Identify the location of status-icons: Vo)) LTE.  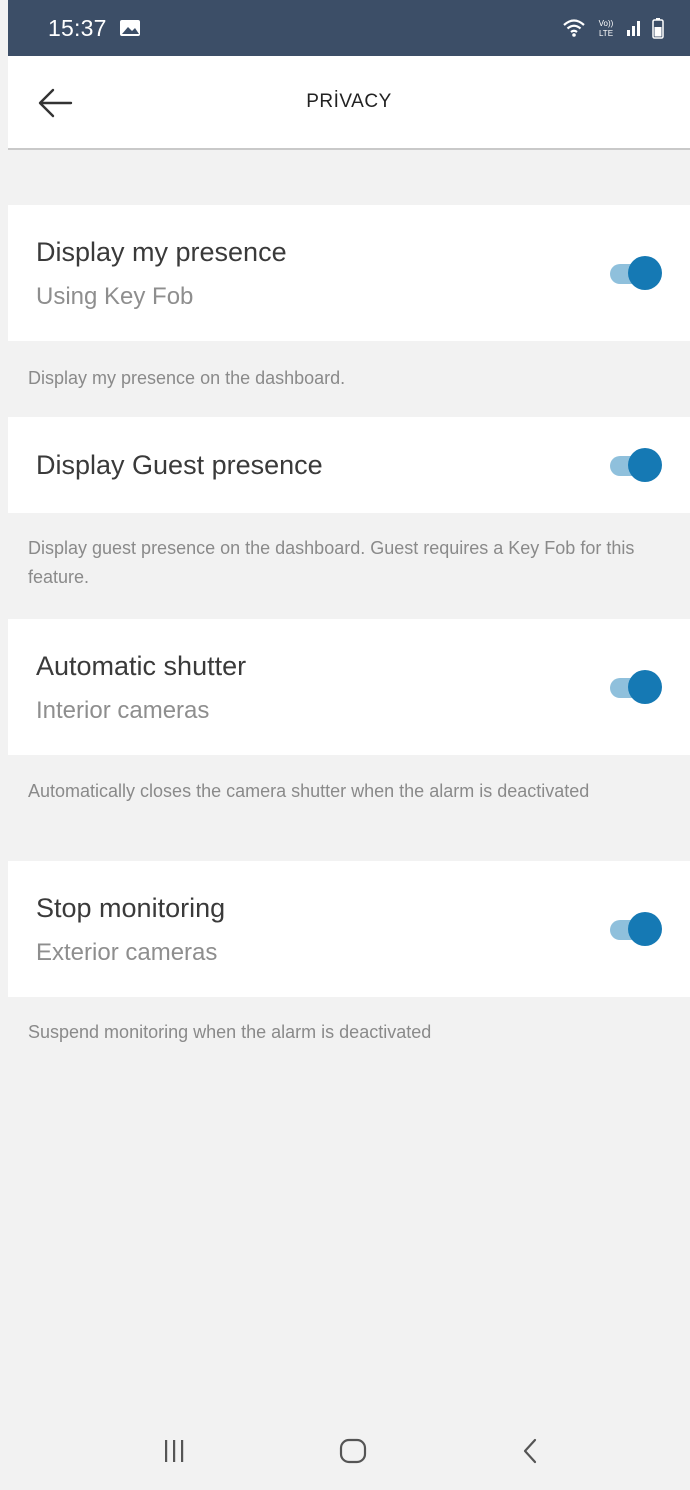
(613, 28).